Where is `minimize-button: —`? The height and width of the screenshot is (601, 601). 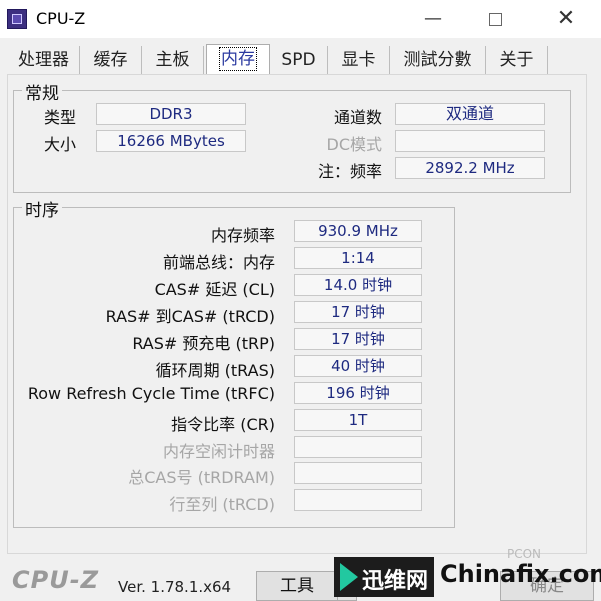
minimize-button: — is located at coordinates (433, 19).